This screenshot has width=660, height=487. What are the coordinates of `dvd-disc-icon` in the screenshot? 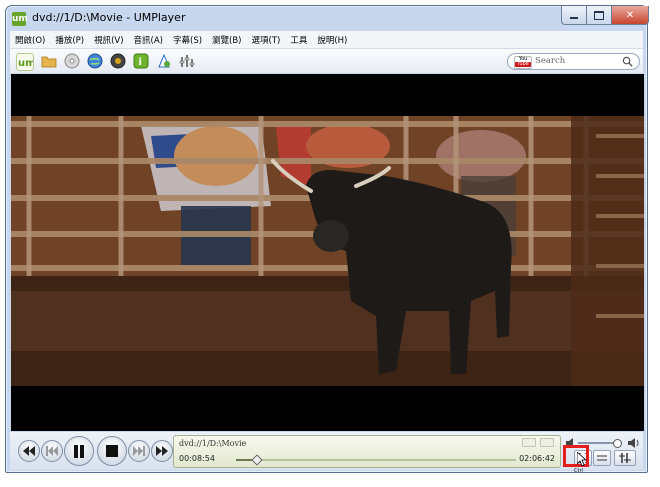 It's located at (72, 61).